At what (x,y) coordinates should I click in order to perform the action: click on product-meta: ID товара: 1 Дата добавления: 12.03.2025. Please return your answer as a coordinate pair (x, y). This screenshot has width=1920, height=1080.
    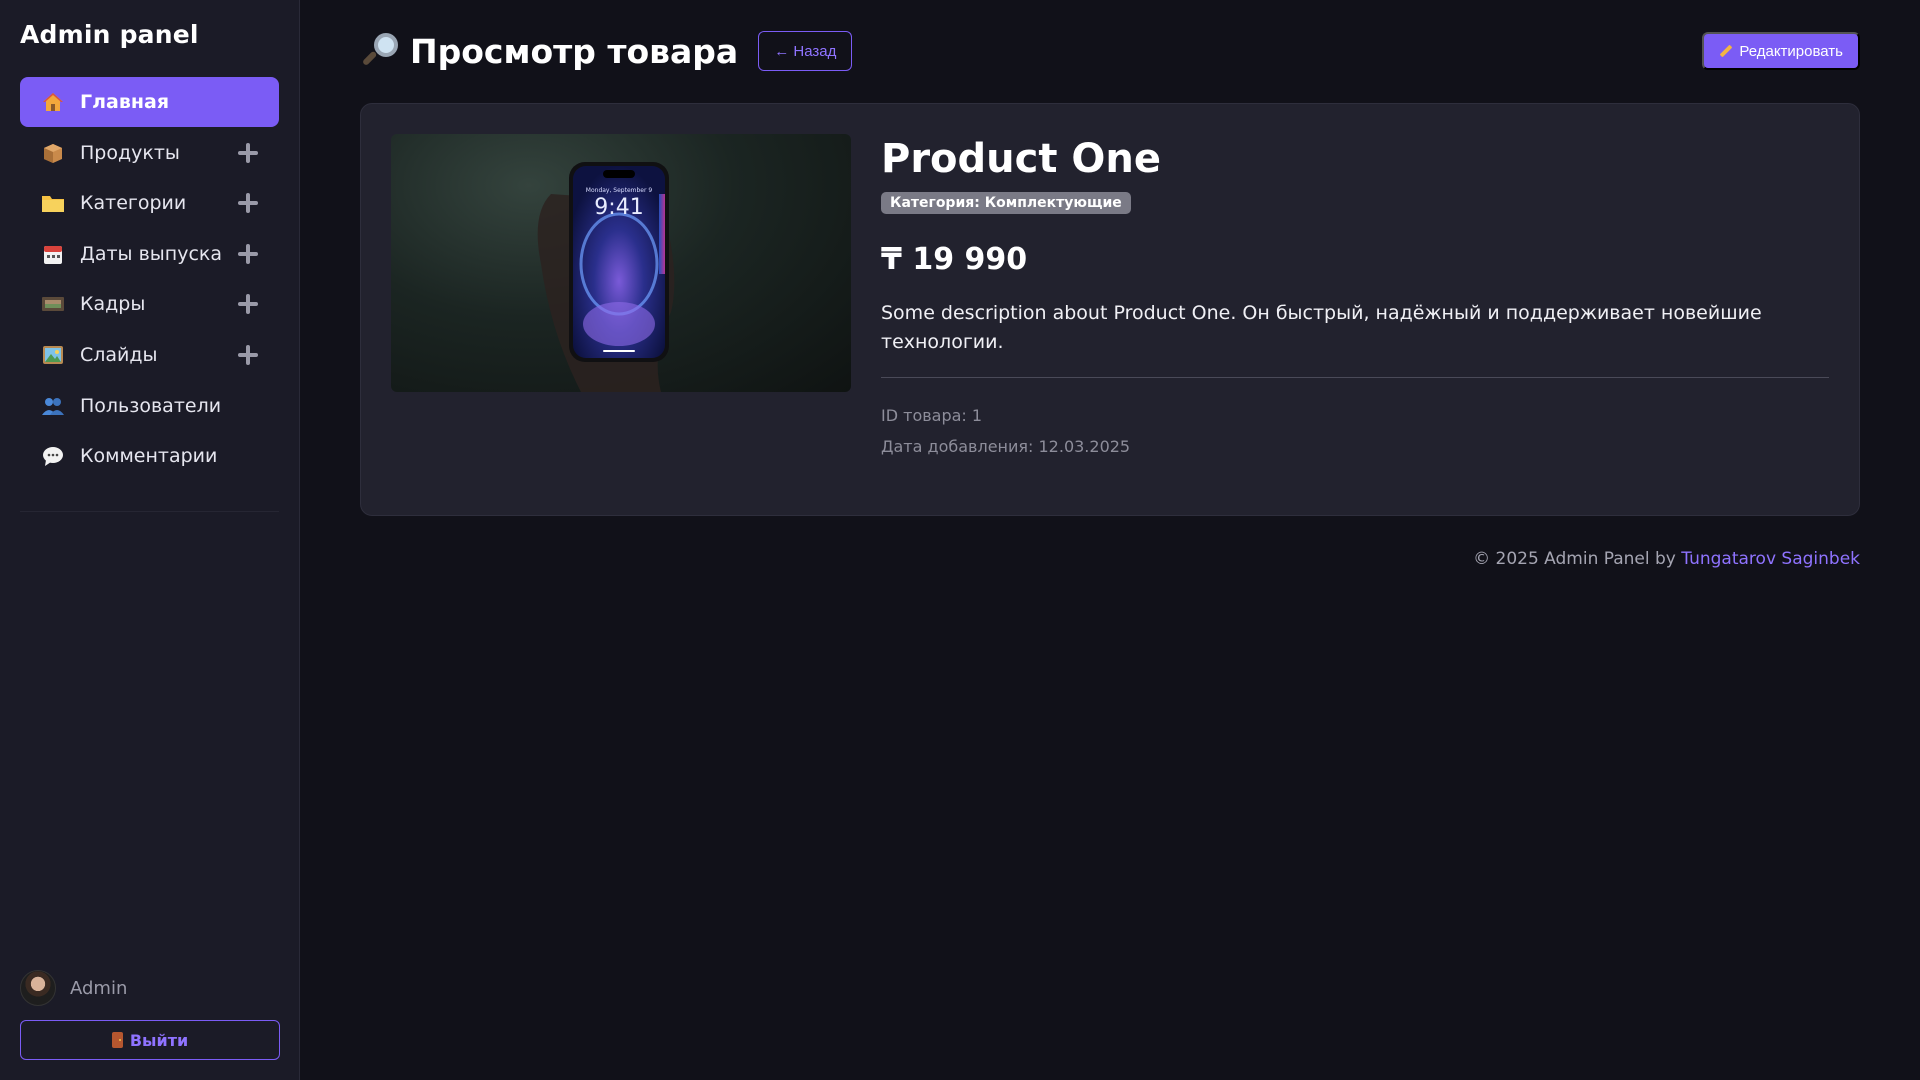
    Looking at the image, I should click on (1355, 431).